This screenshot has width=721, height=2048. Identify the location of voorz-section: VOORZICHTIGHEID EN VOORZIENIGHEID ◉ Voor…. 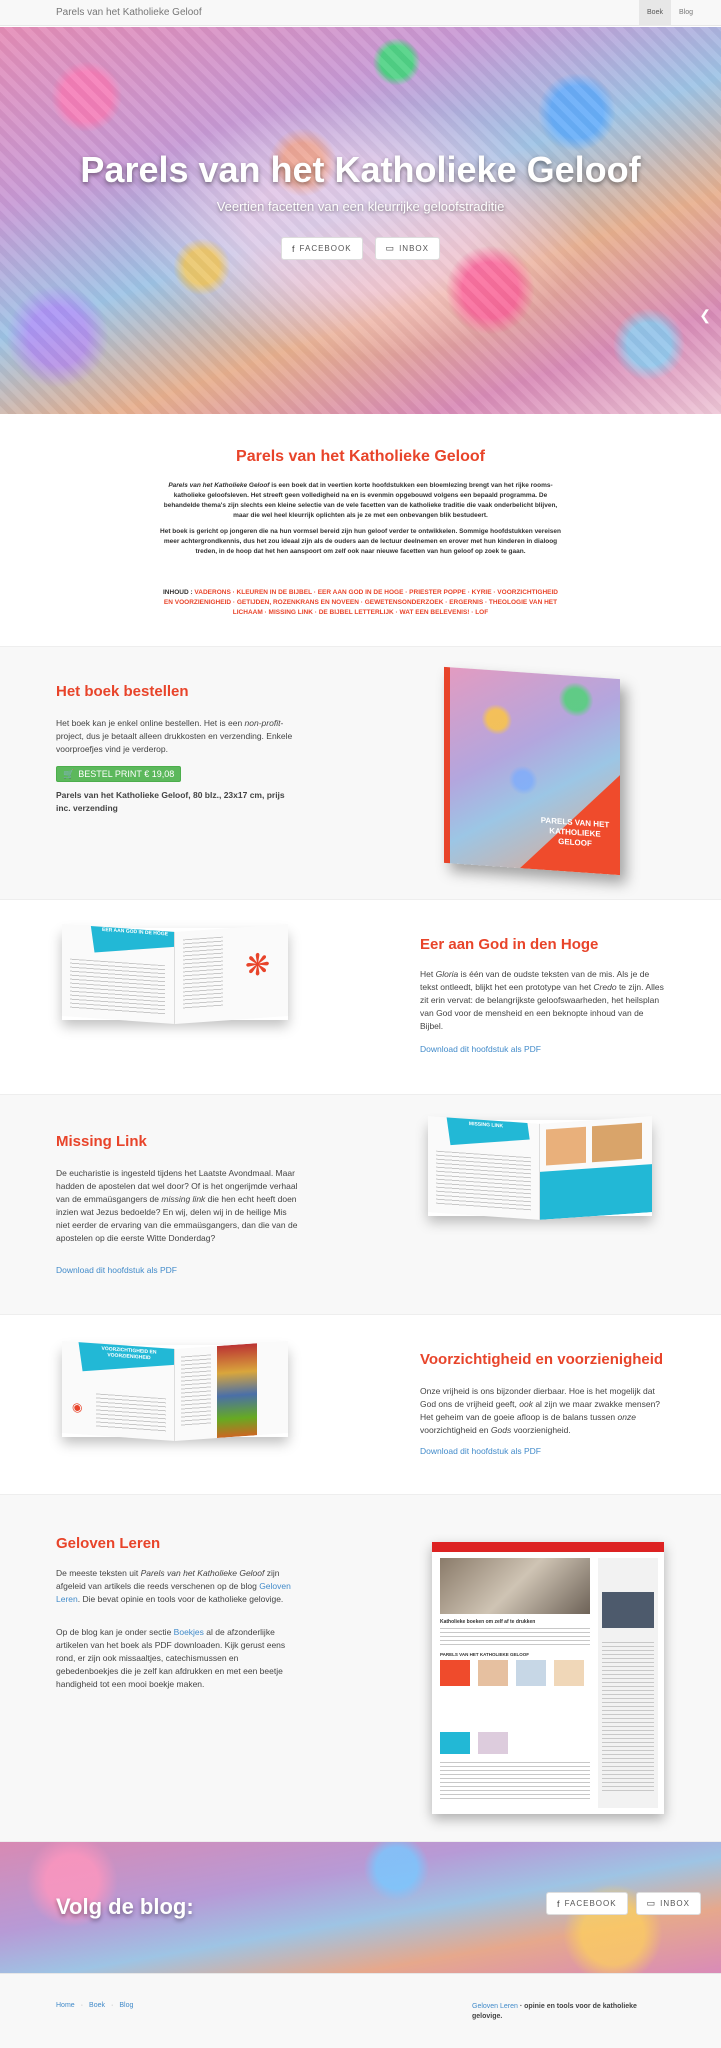
(360, 1404).